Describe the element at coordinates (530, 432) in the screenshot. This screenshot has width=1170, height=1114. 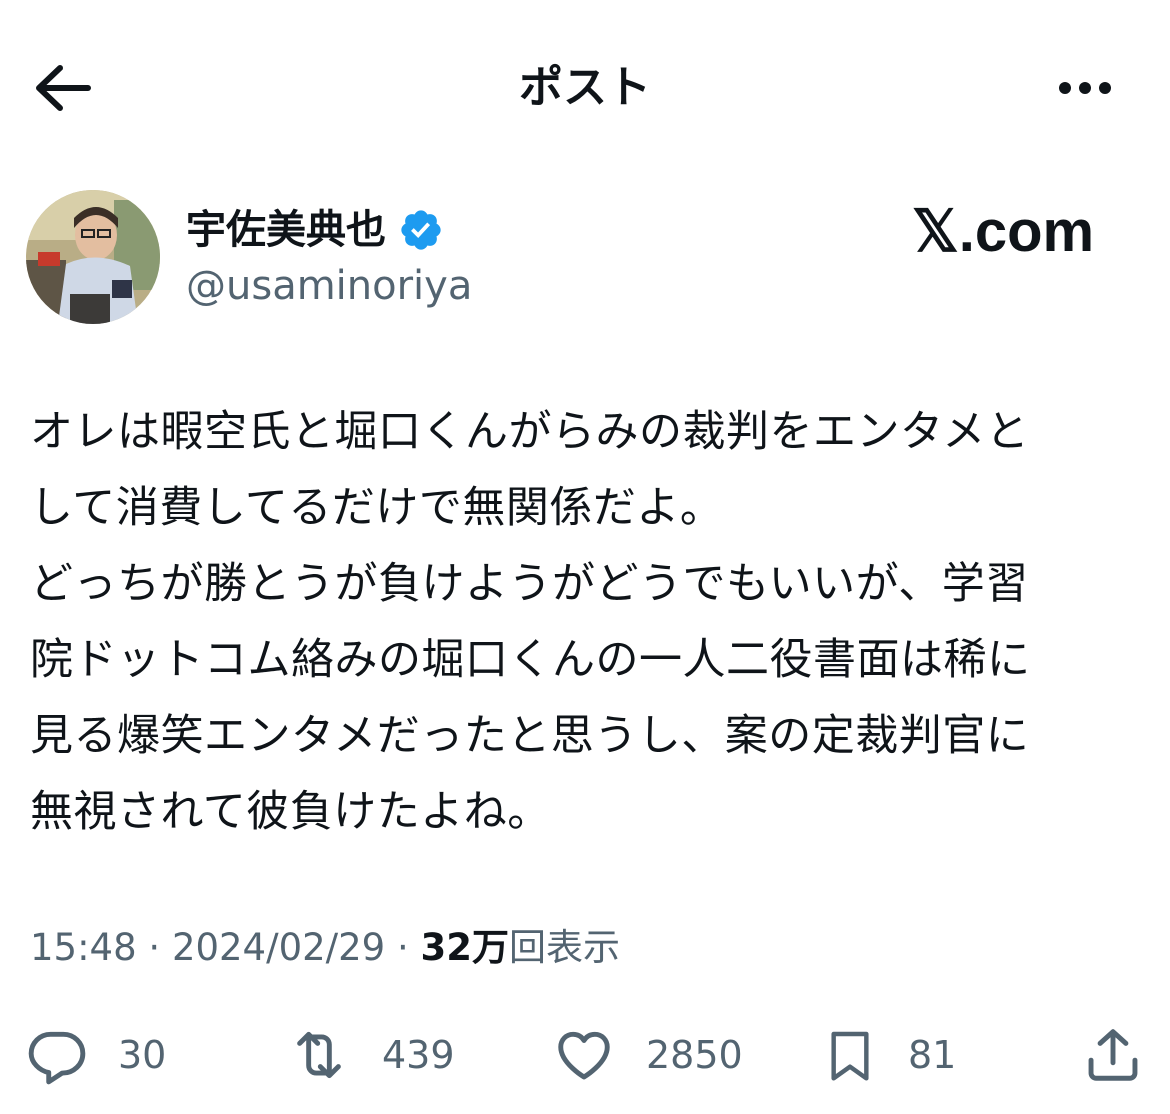
I see `tweet-line: オレは暇空氏と堀口くんがらみの裁判をエンタメと` at that location.